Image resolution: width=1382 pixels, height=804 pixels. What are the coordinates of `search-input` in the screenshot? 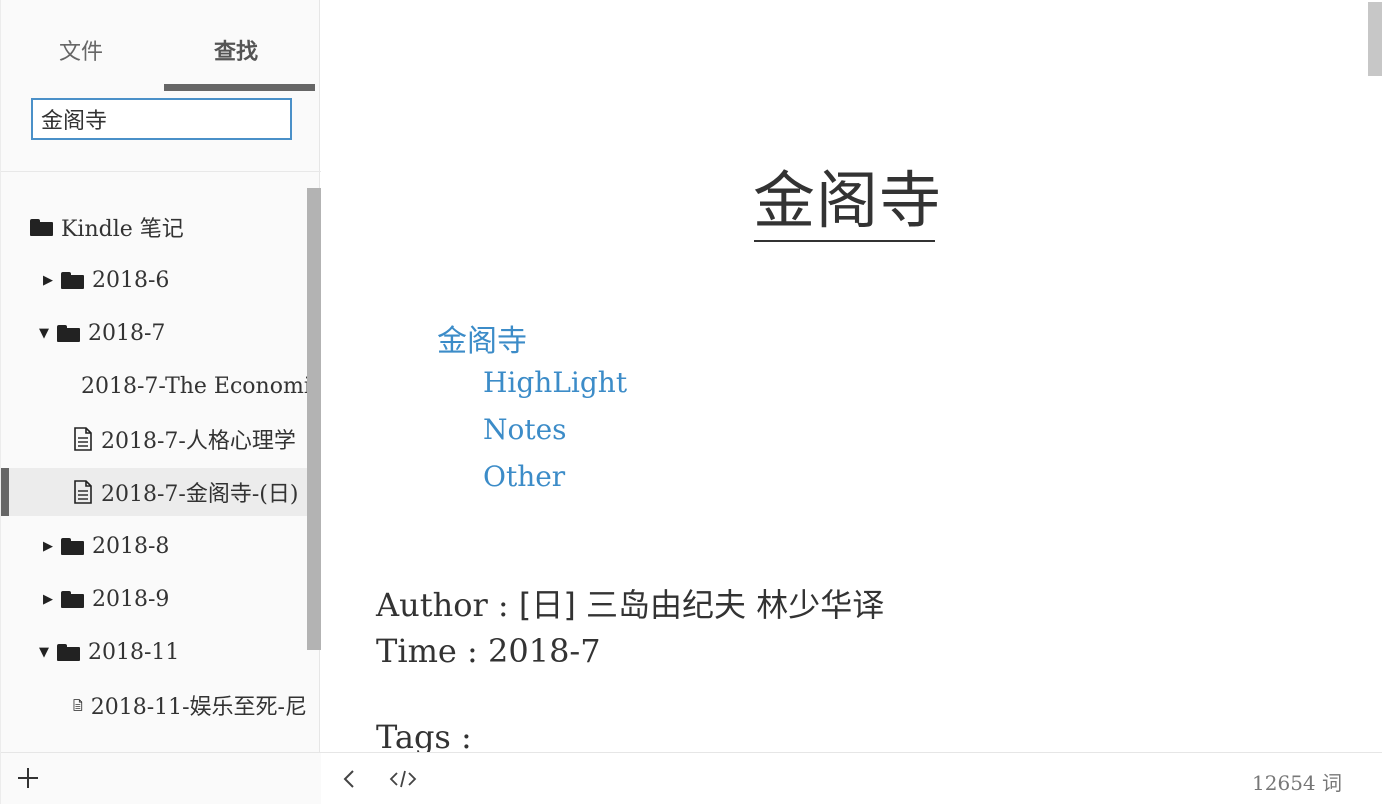 It's located at (161, 119).